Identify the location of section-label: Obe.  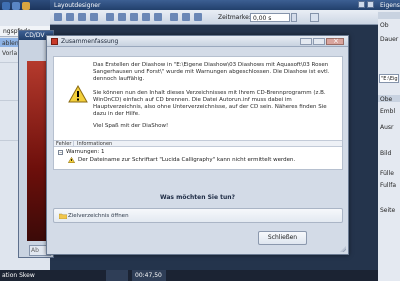
(386, 99).